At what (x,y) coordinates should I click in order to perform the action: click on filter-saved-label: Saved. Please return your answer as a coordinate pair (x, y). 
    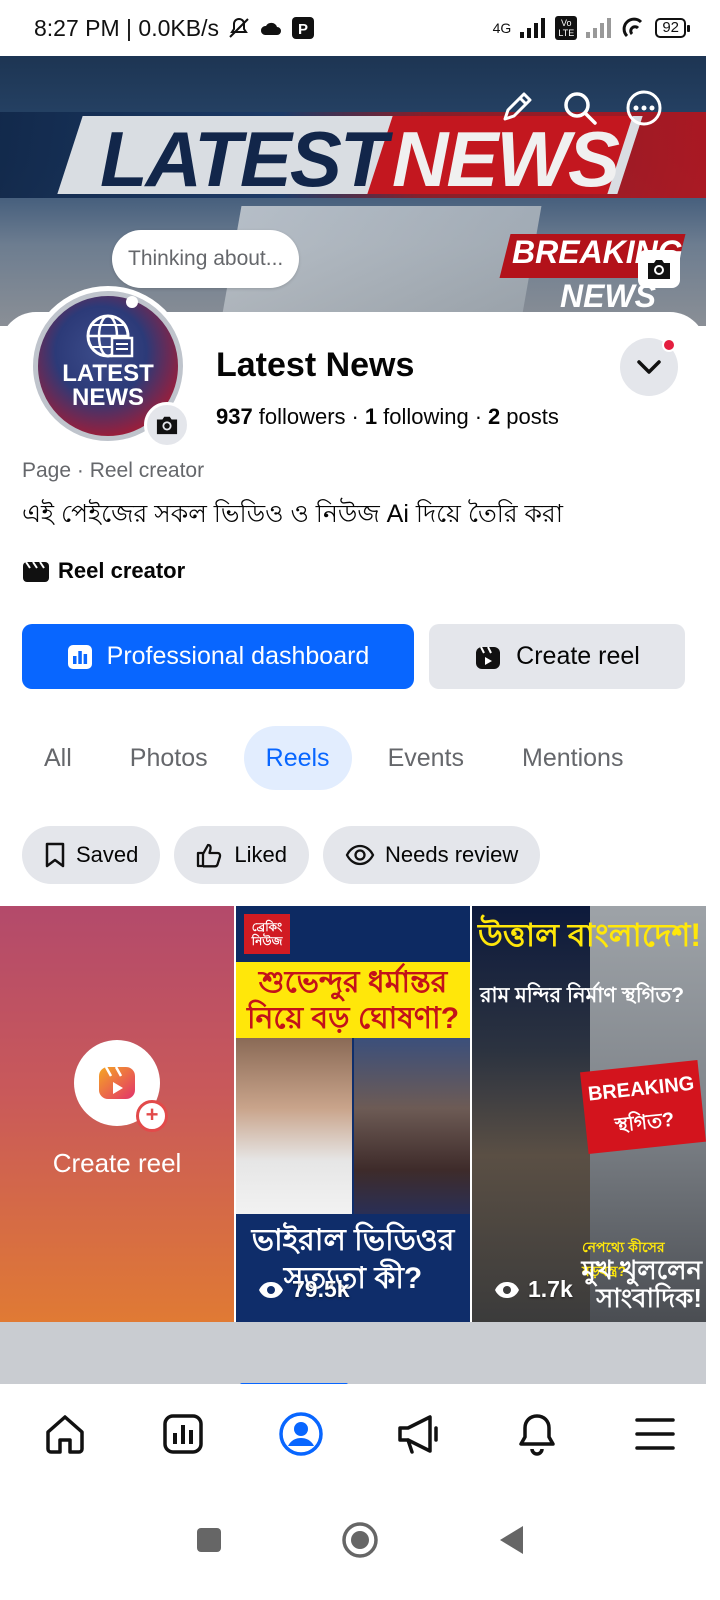
    Looking at the image, I should click on (107, 854).